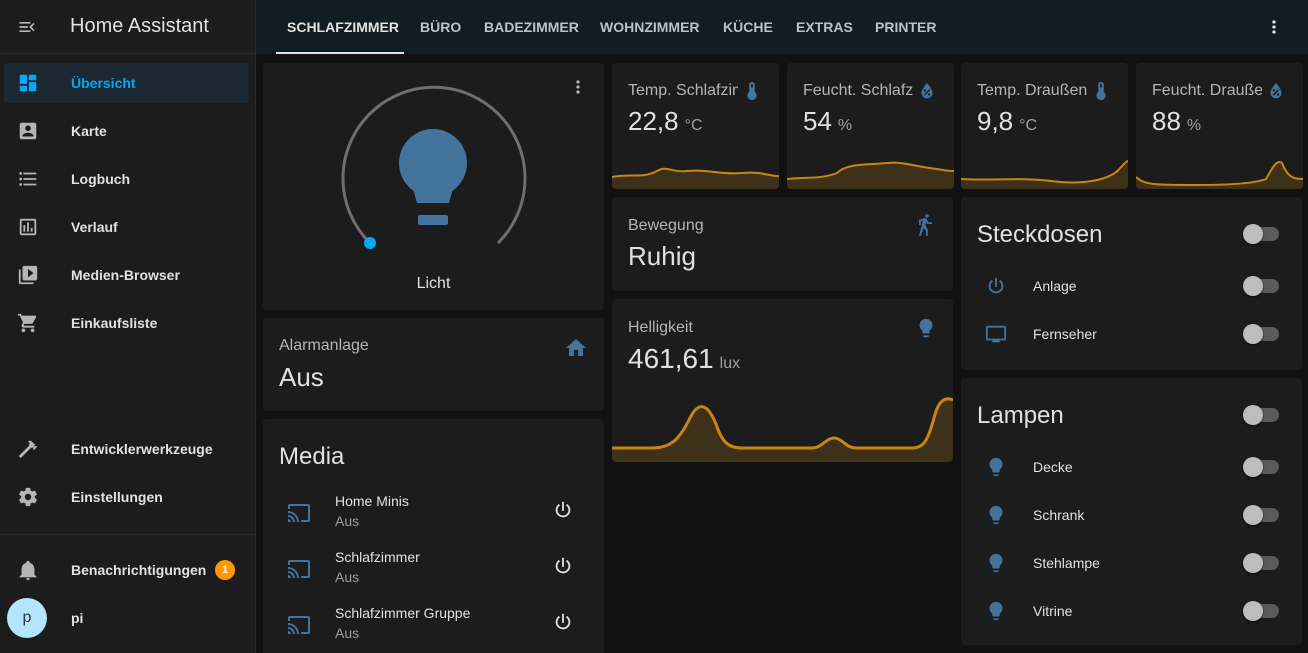 Image resolution: width=1308 pixels, height=653 pixels. What do you see at coordinates (27, 618) in the screenshot?
I see `avatar: p` at bounding box center [27, 618].